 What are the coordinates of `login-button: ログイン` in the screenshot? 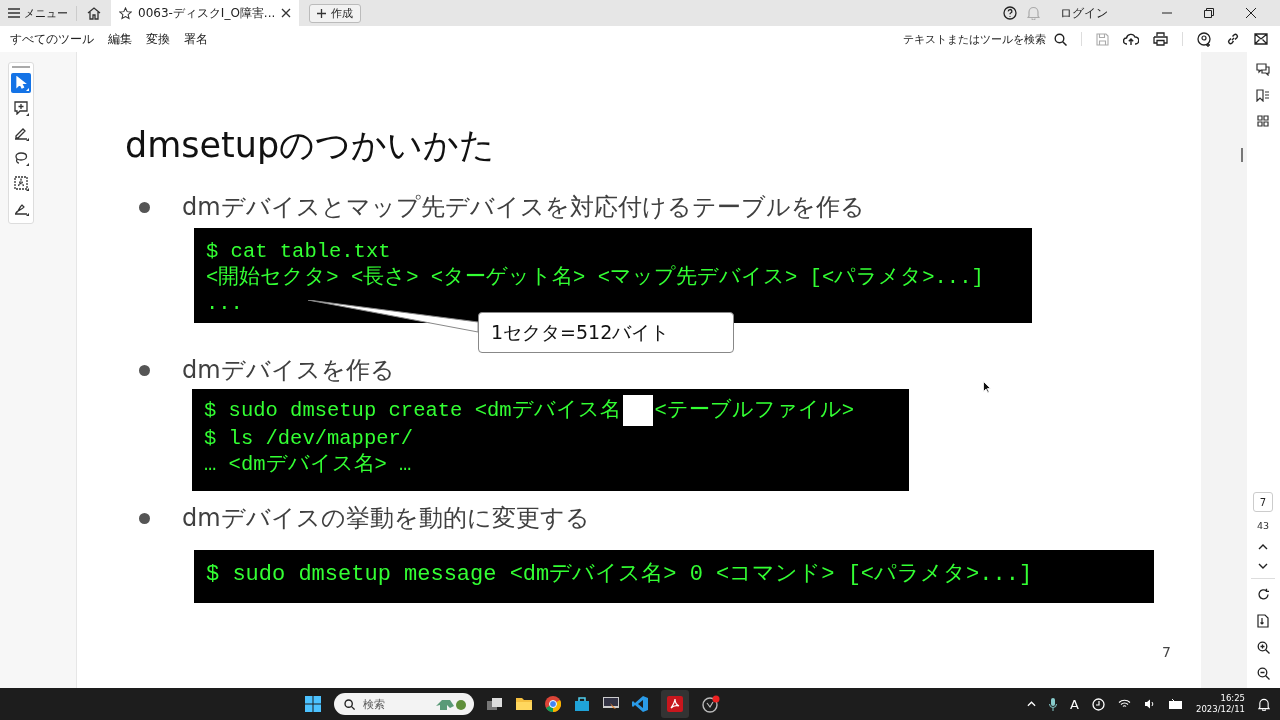 It's located at (1084, 13).